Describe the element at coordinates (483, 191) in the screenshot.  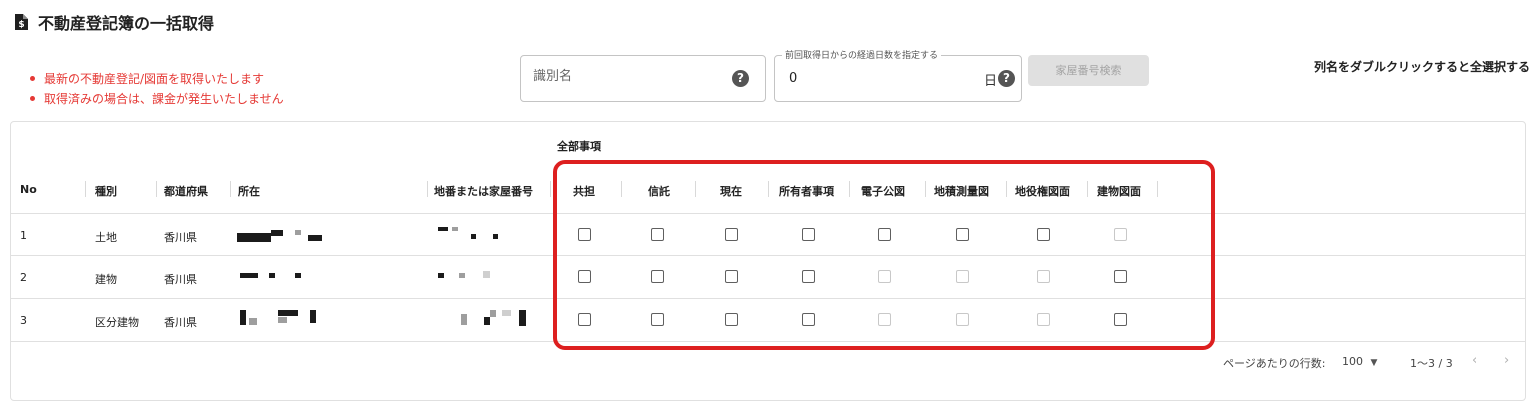
I see `column-header-lot-number: 地番または家屋番号` at that location.